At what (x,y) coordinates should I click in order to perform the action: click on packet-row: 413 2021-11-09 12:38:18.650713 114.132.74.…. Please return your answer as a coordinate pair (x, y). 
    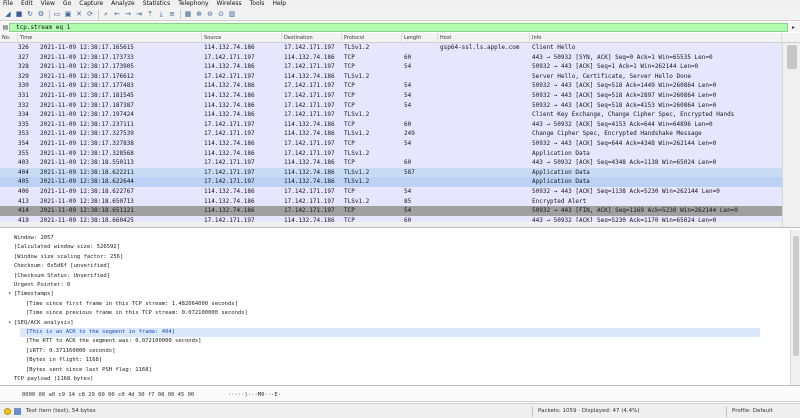
    Looking at the image, I should click on (391, 201).